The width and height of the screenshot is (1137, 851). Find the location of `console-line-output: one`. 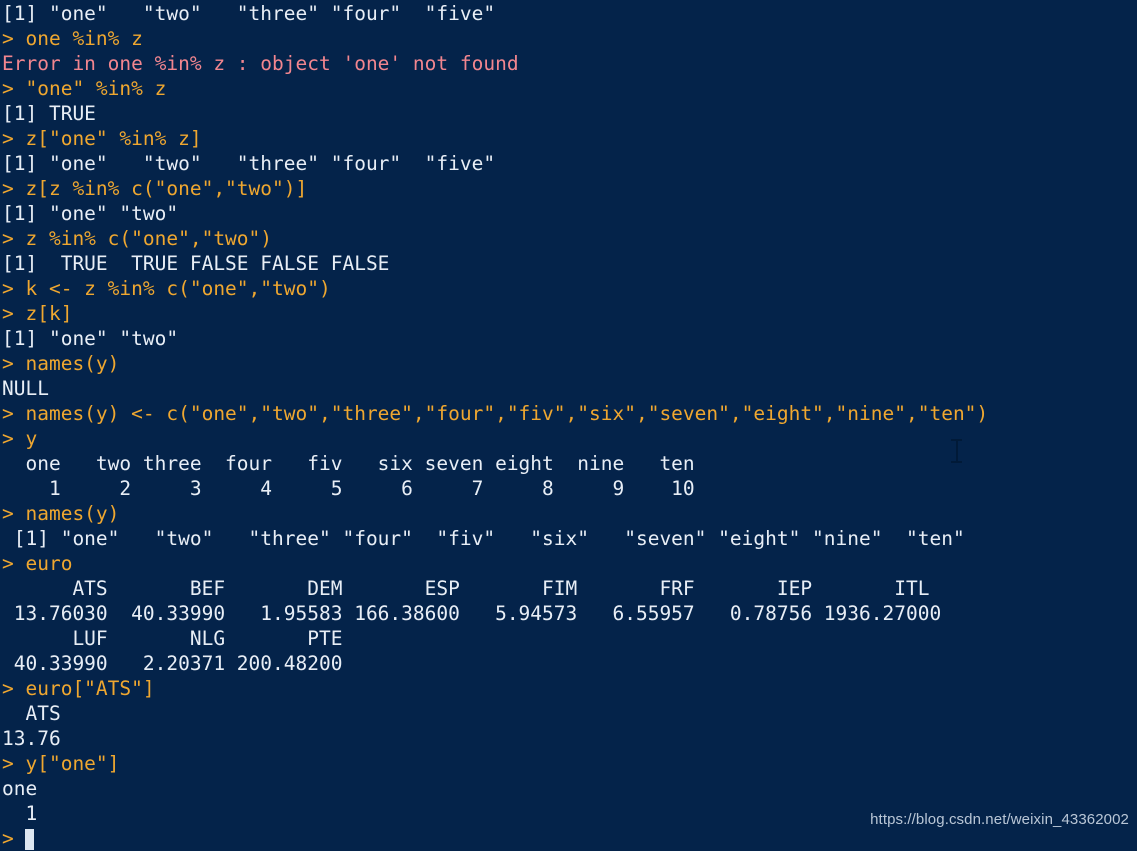

console-line-output: one is located at coordinates (20, 788).